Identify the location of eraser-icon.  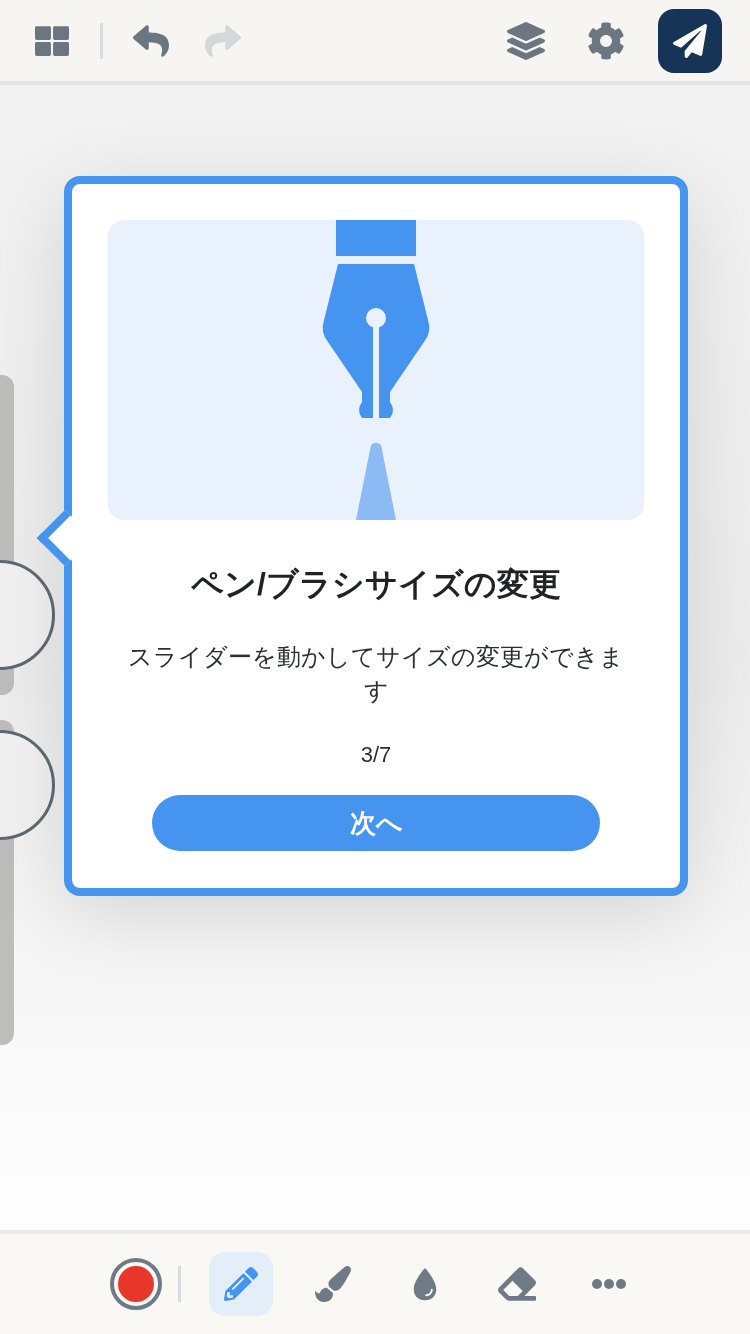
(516, 1284).